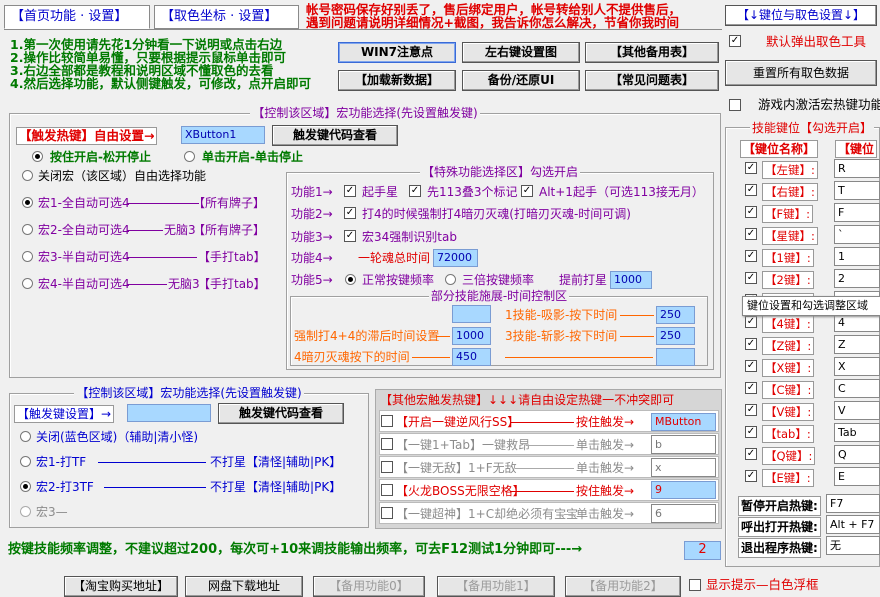  Describe the element at coordinates (25, 436) in the screenshot. I see `blue-off-radio` at that location.